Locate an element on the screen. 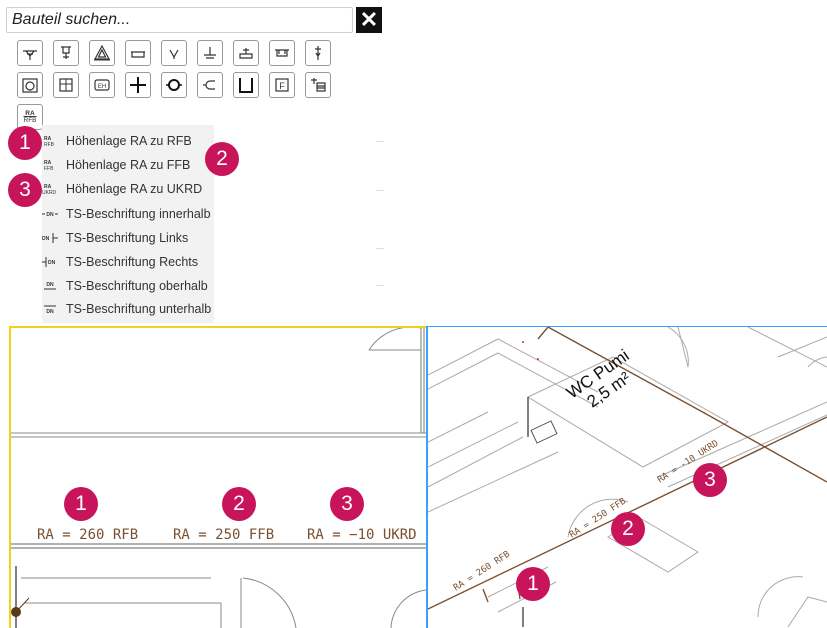 The height and width of the screenshot is (628, 827). standpipe-button is located at coordinates (318, 53).